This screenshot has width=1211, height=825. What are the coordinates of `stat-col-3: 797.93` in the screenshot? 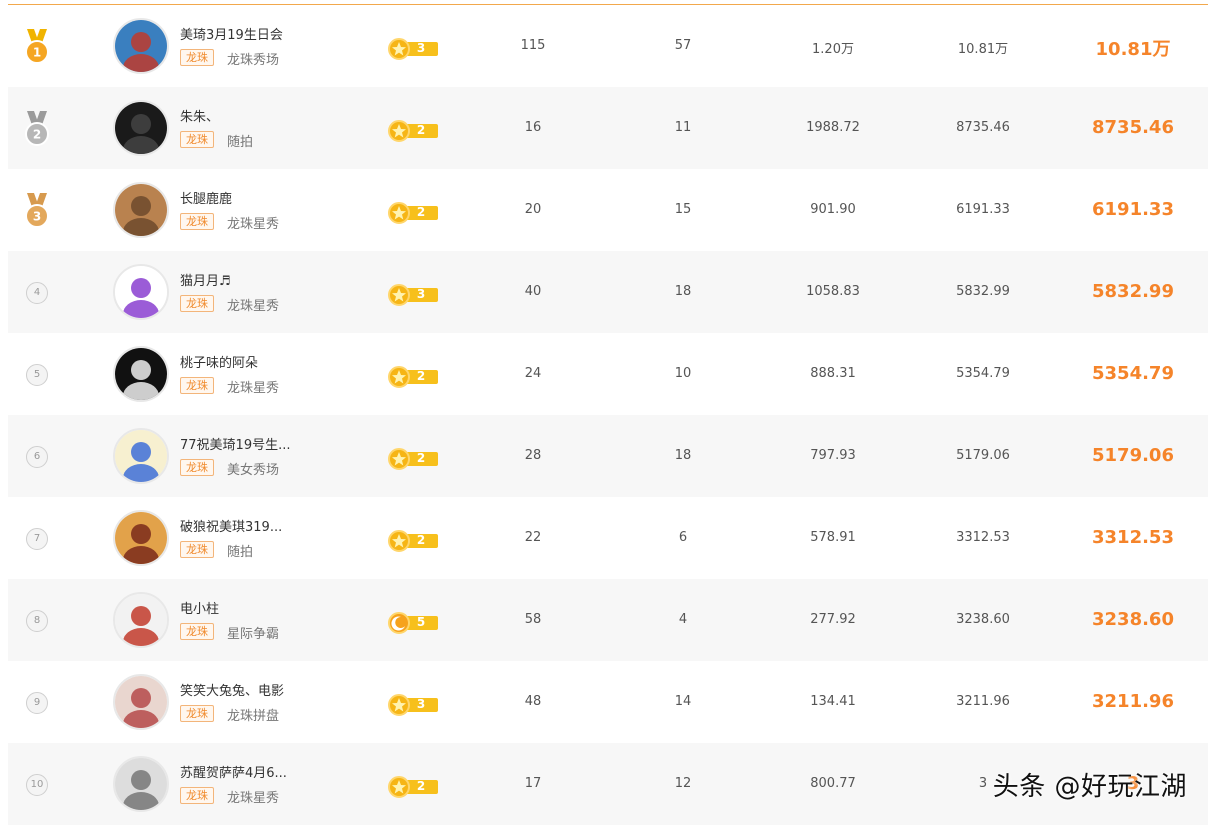 It's located at (833, 455).